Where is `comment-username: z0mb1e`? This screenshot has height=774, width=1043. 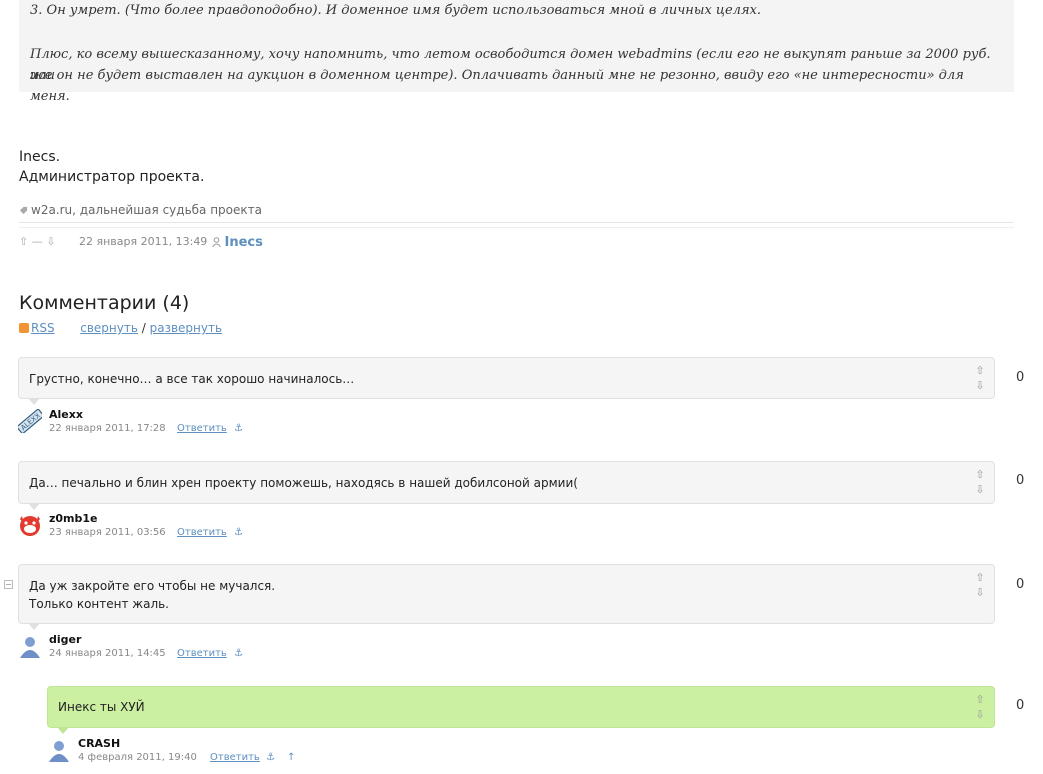
comment-username: z0mb1e is located at coordinates (73, 518).